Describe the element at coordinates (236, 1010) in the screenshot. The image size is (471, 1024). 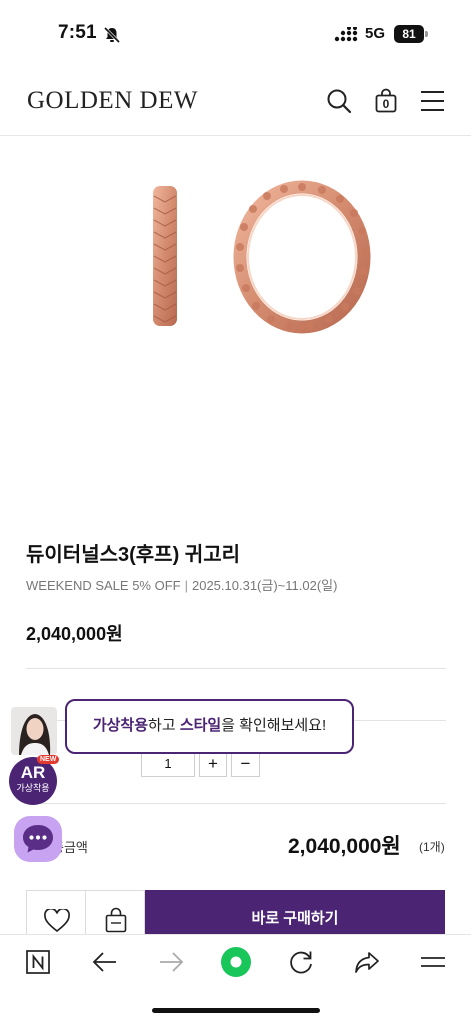
I see `home-indicator` at that location.